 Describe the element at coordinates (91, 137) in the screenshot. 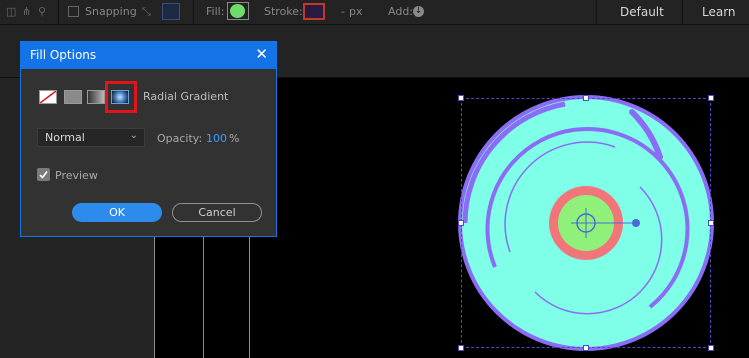

I see `blend-mode-select: Normal ⌄` at that location.